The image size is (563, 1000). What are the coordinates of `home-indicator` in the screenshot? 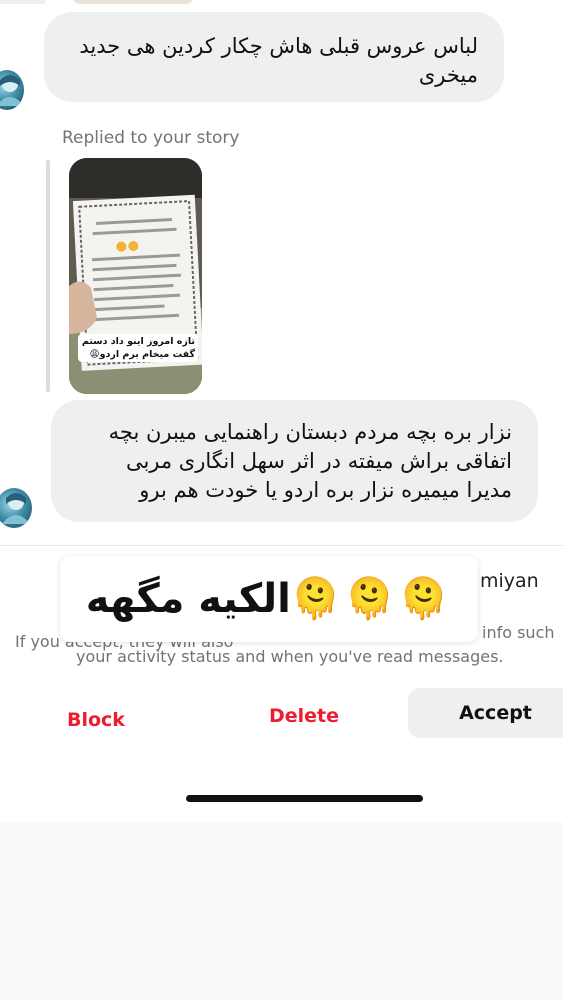 It's located at (304, 798).